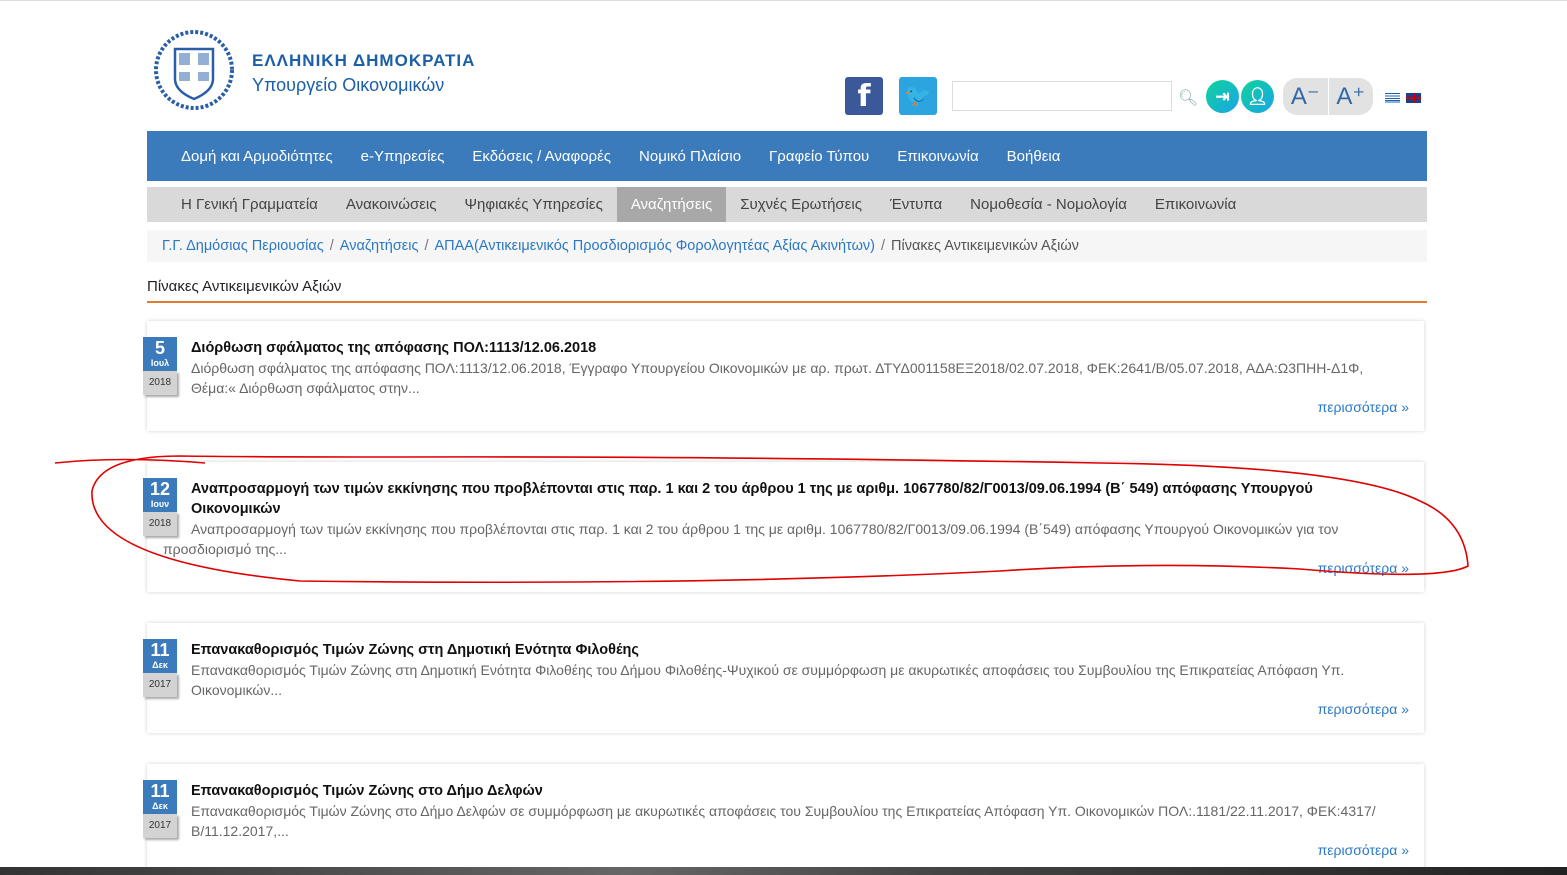 This screenshot has width=1567, height=875. Describe the element at coordinates (1222, 96) in the screenshot. I see `login-icon: ⇥` at that location.